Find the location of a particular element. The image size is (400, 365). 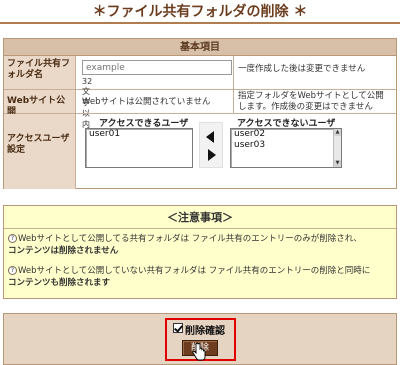

access-users-label: アクセスユーザ設定 is located at coordinates (40, 151).